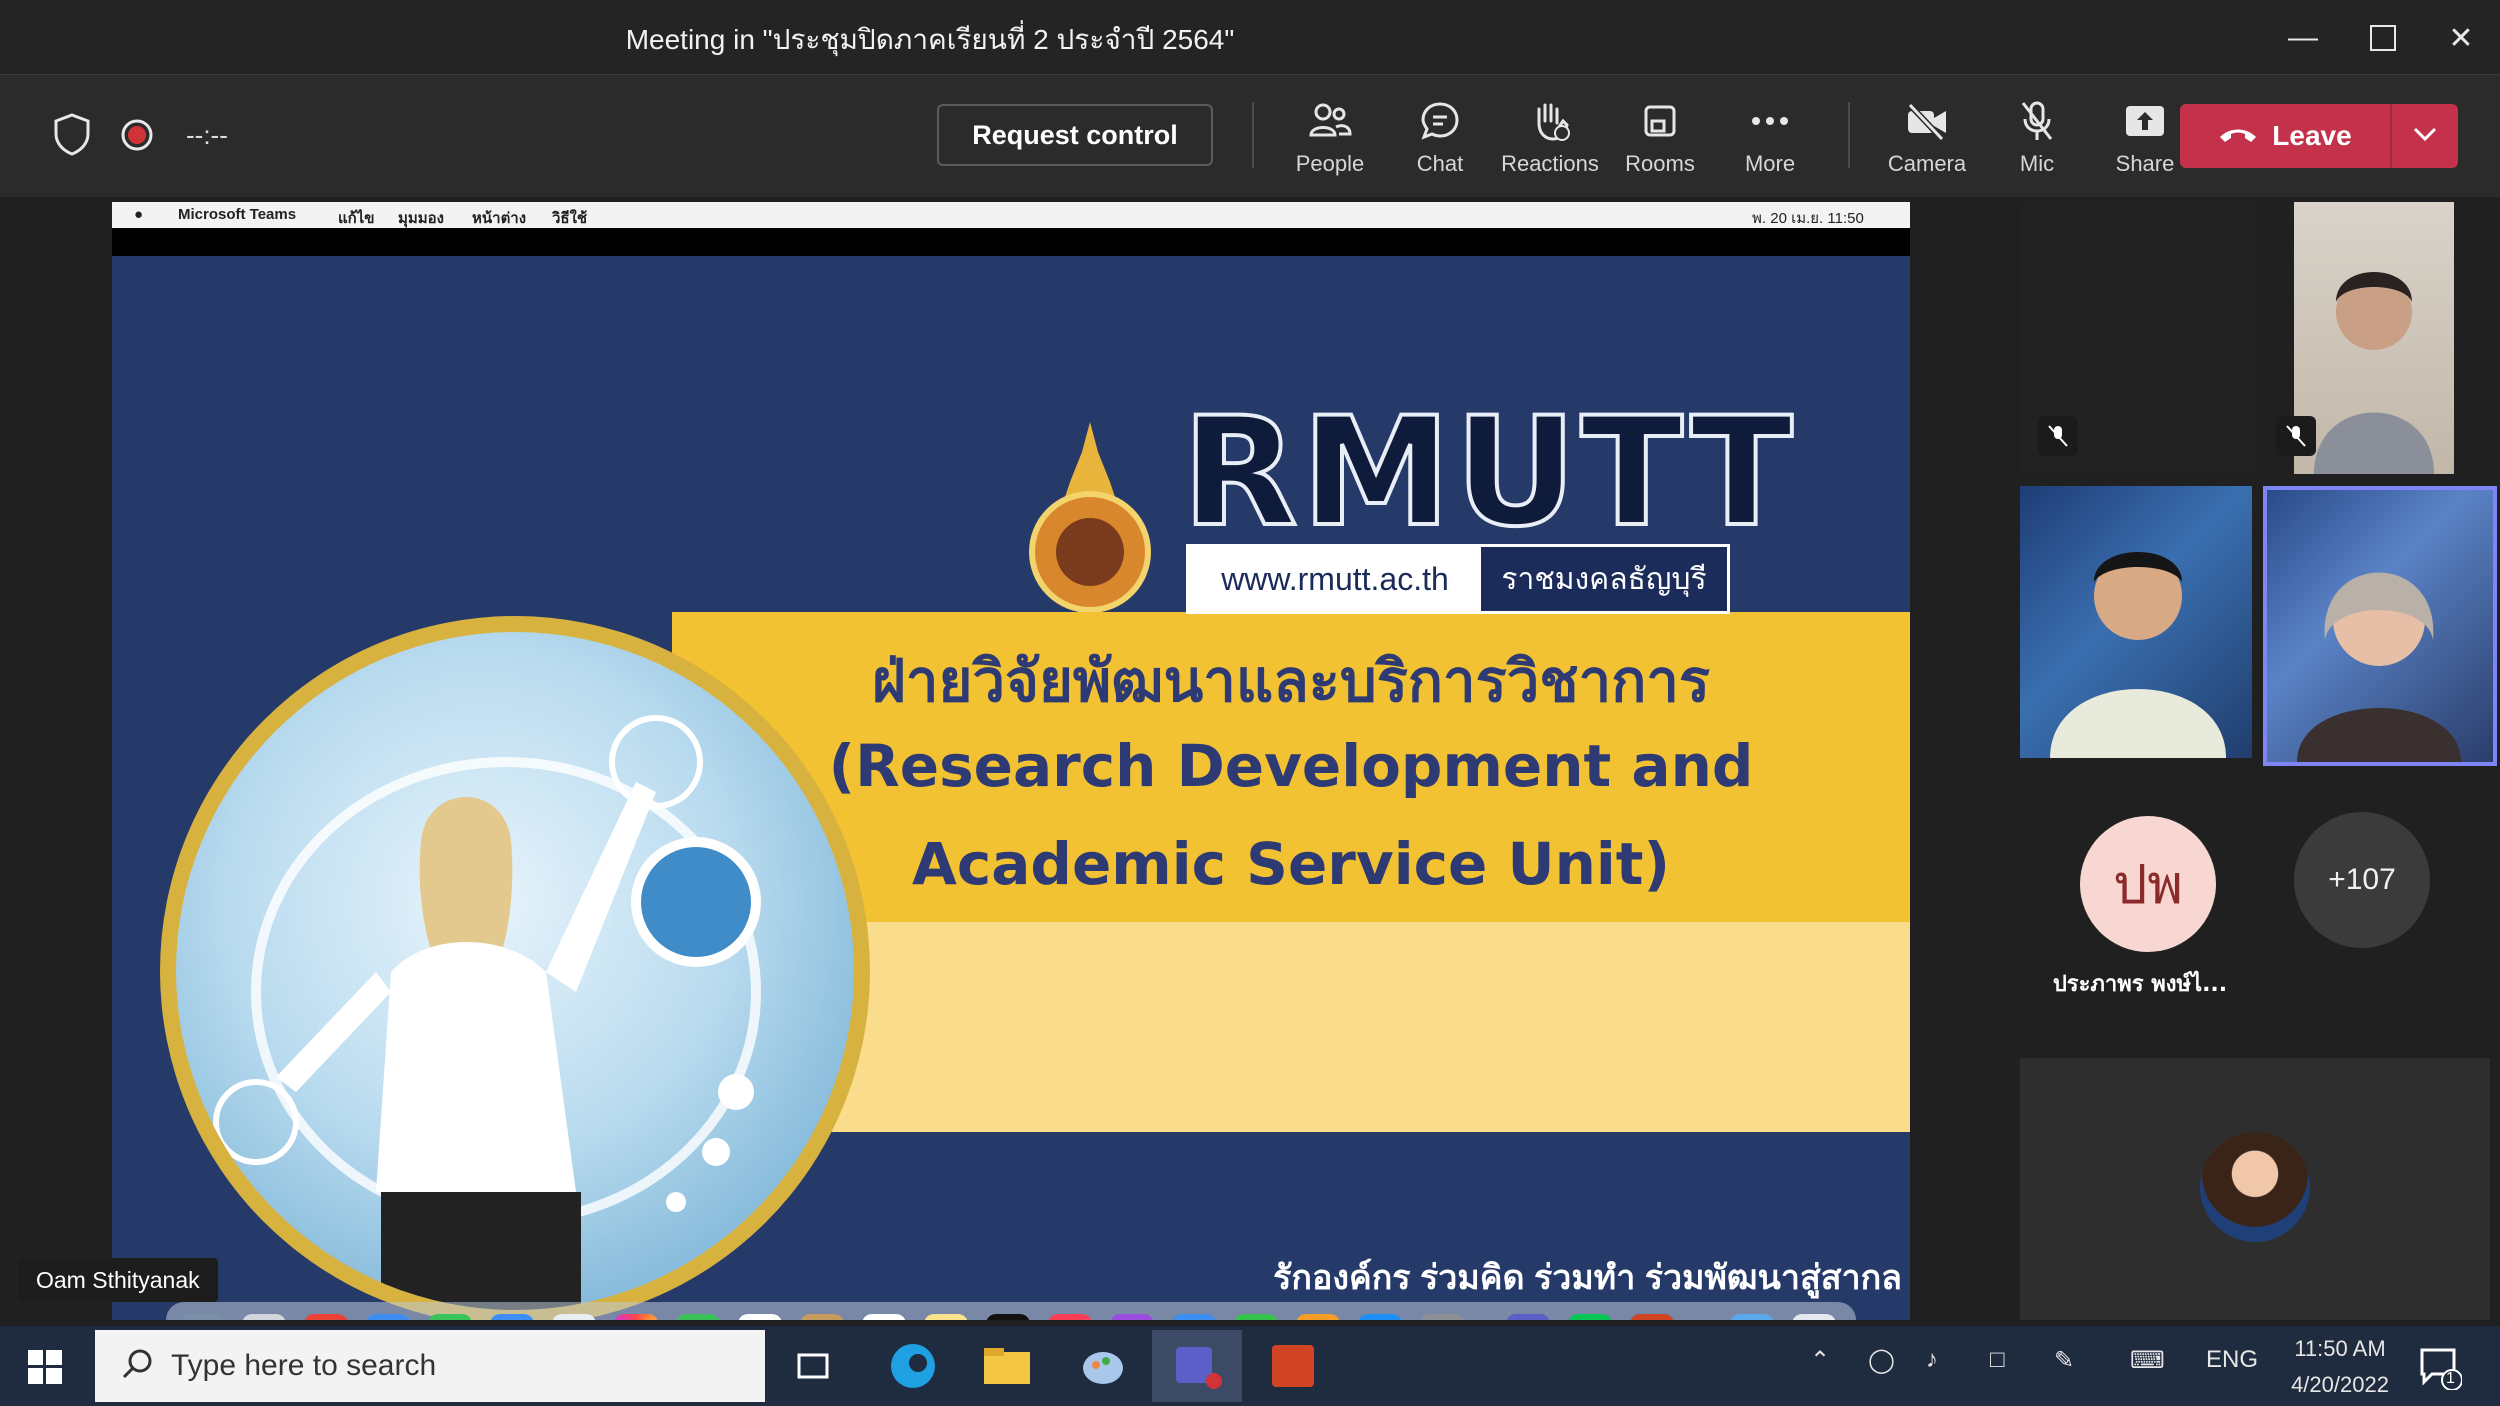 Image resolution: width=2500 pixels, height=1406 pixels. Describe the element at coordinates (1380, 1317) in the screenshot. I see `app-store-icon` at that location.